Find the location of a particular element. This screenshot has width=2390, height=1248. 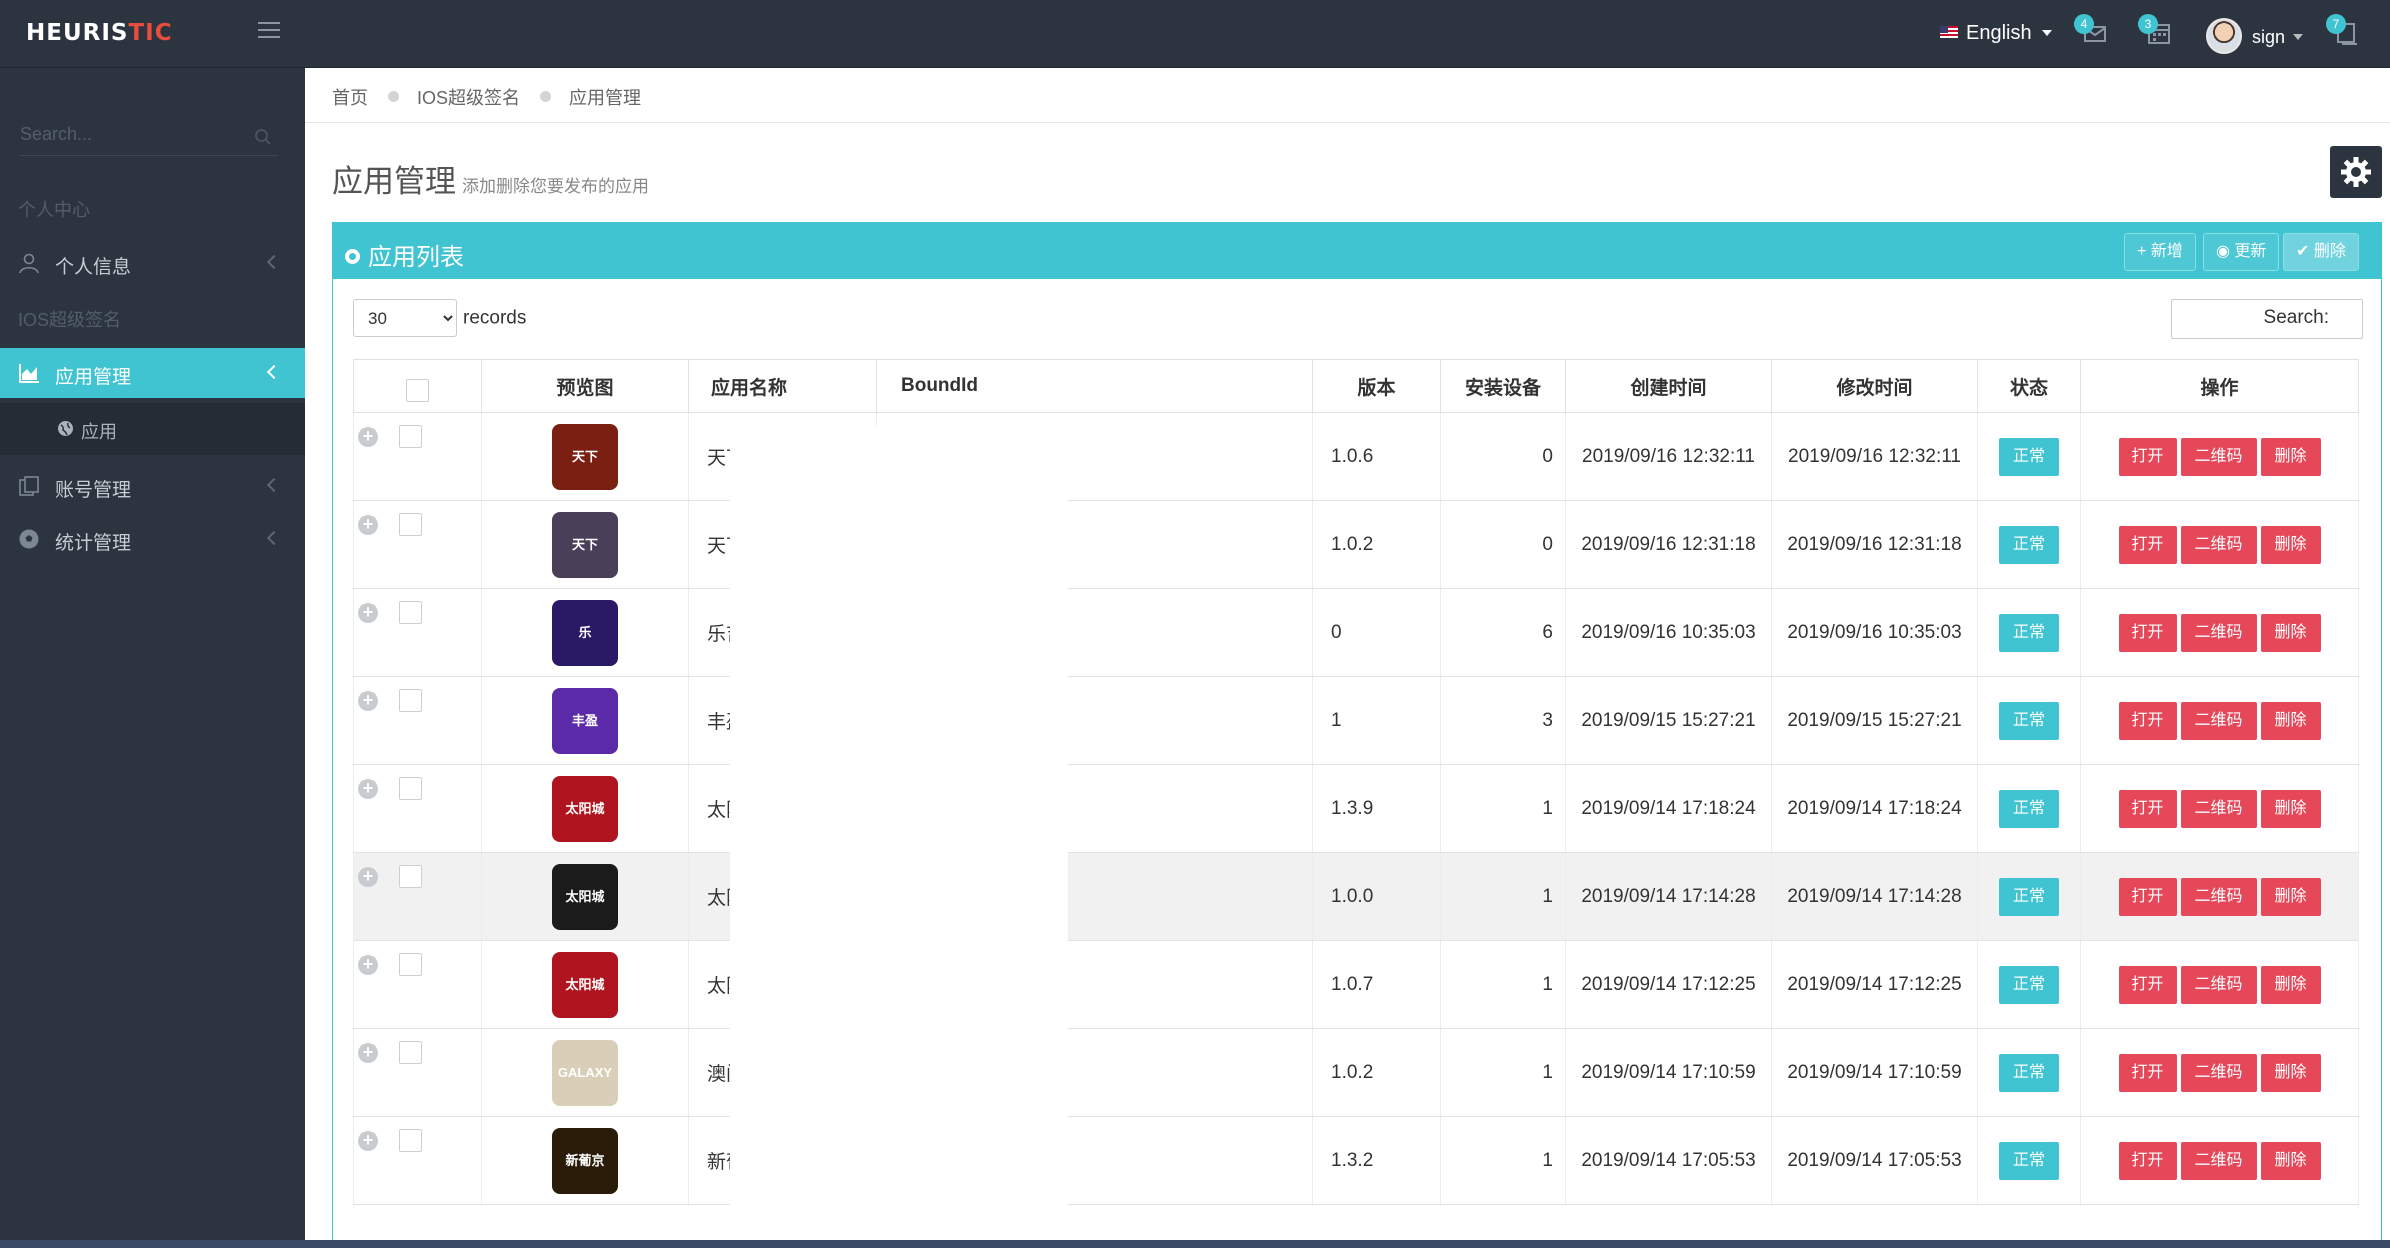

col-created: 创建时间 is located at coordinates (1668, 386).